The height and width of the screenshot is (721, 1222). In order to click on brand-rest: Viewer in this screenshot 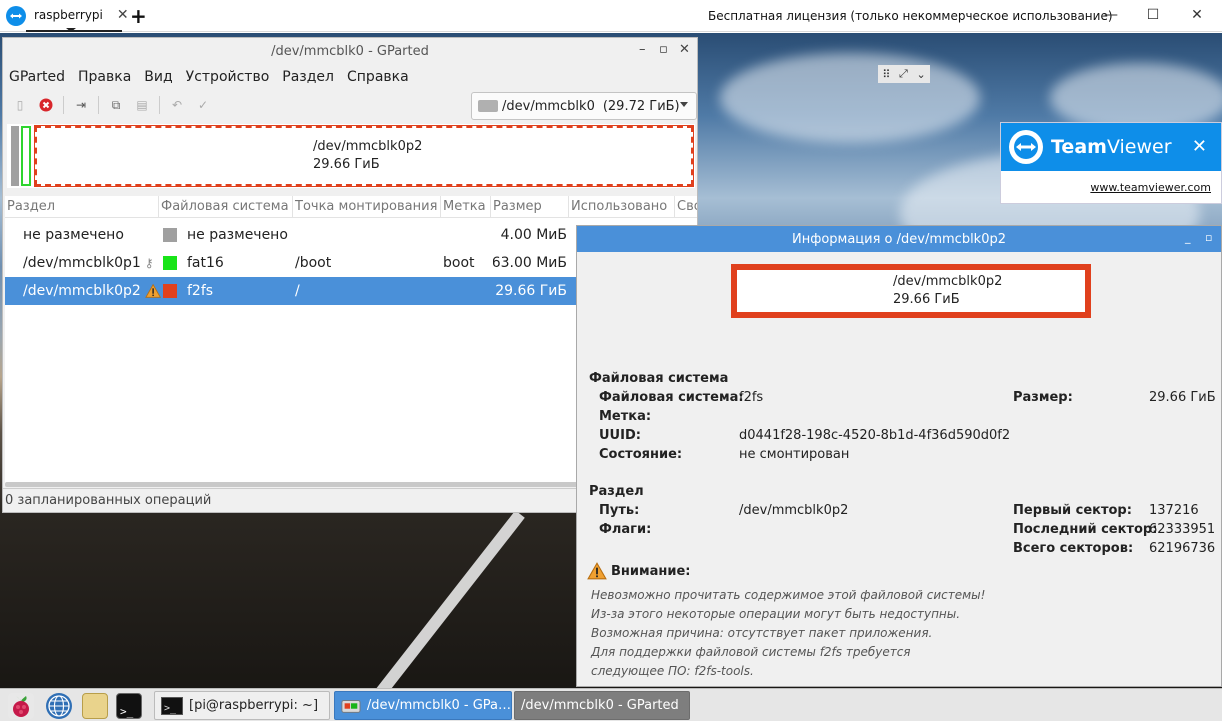, I will do `click(1139, 147)`.